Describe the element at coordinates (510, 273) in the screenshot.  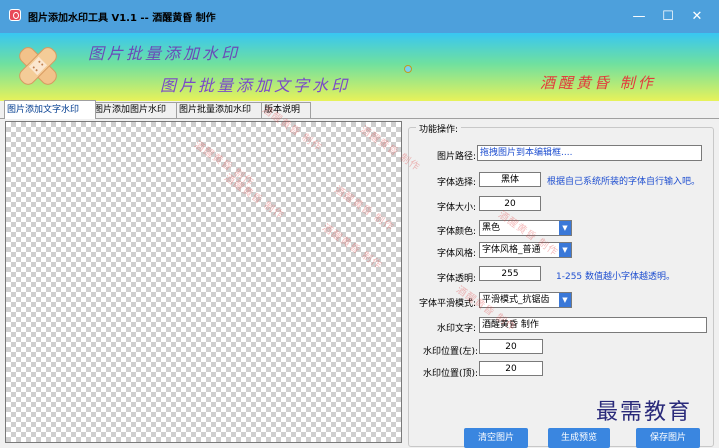
I see `opacity-input: 255` at that location.